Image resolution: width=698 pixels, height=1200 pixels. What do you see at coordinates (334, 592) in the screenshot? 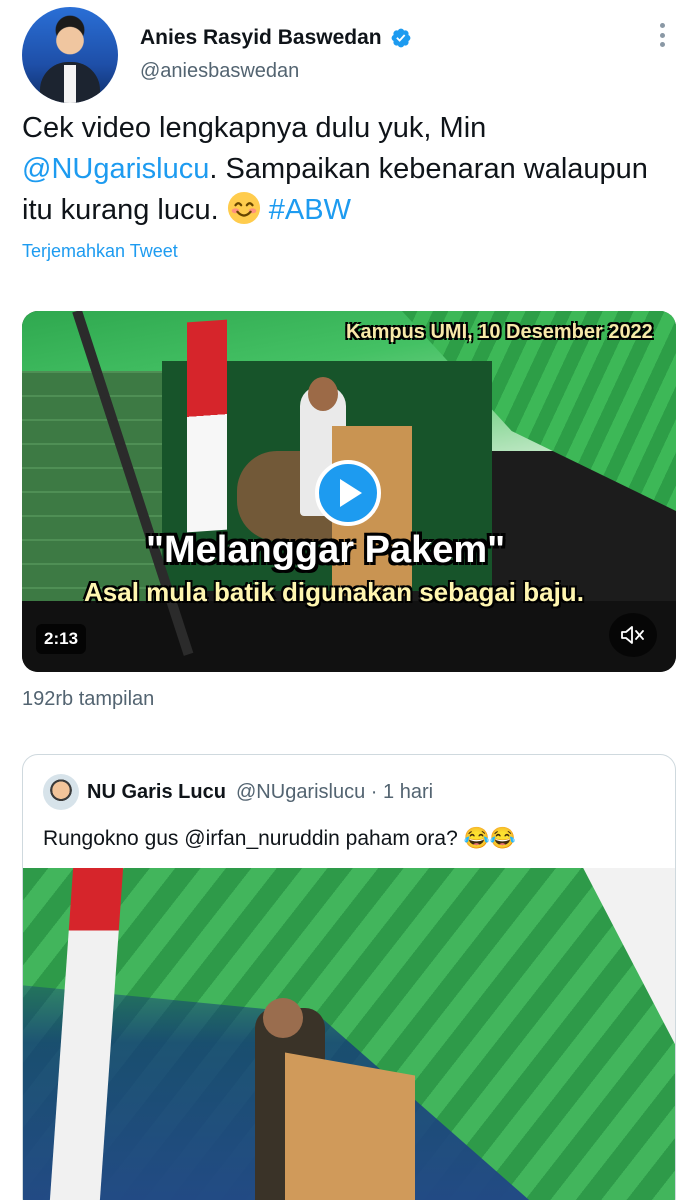
I see `video-caption-sub: Asal mula batik digunakan sebagai baju.` at bounding box center [334, 592].